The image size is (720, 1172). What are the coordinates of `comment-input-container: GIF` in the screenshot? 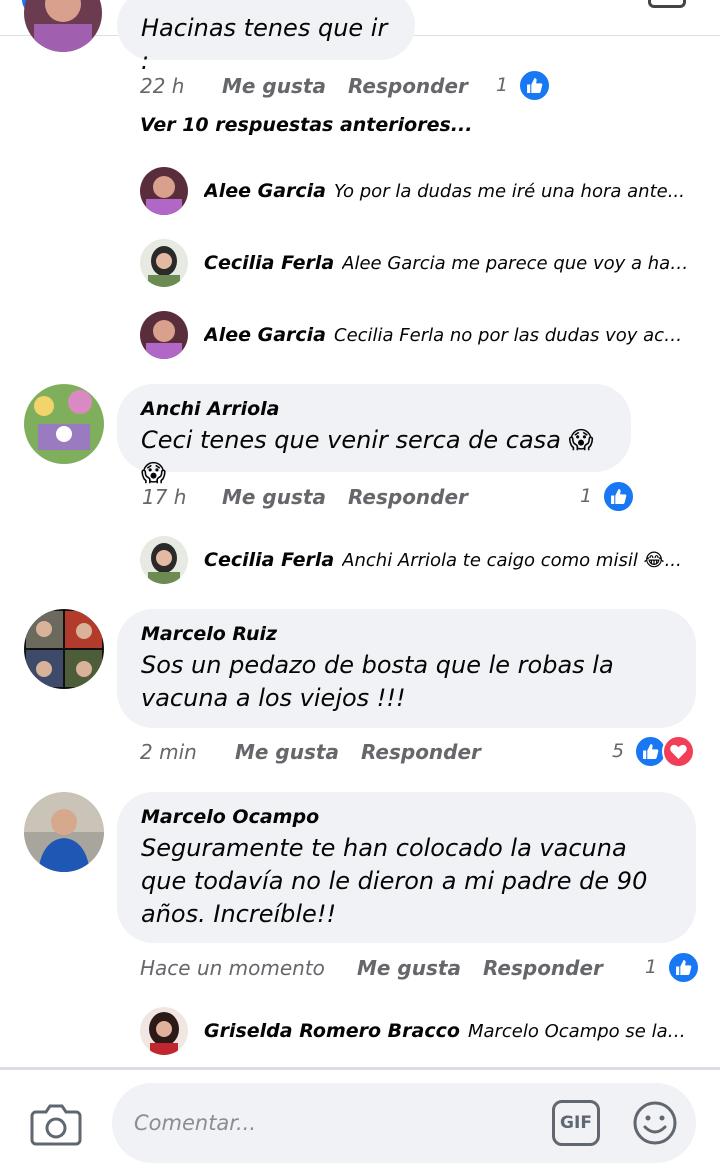 It's located at (404, 1123).